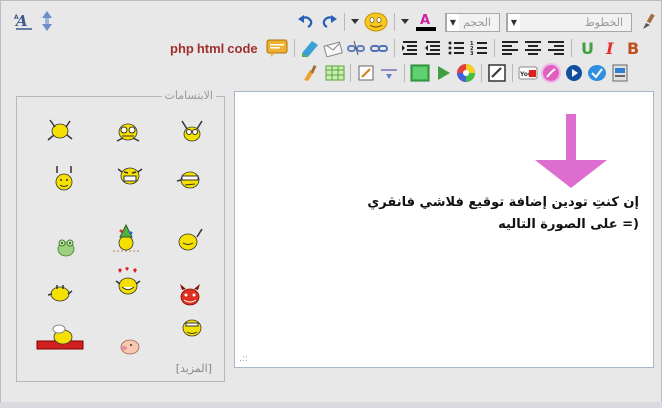  I want to click on editor-line-2: على الصورة التاليه =), so click(568, 224).